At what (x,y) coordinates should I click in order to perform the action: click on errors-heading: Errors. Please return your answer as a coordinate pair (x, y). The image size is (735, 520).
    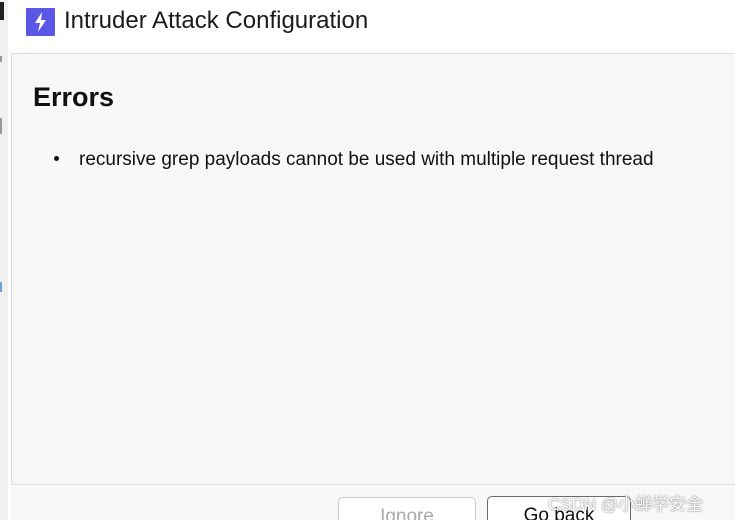
    Looking at the image, I should click on (74, 97).